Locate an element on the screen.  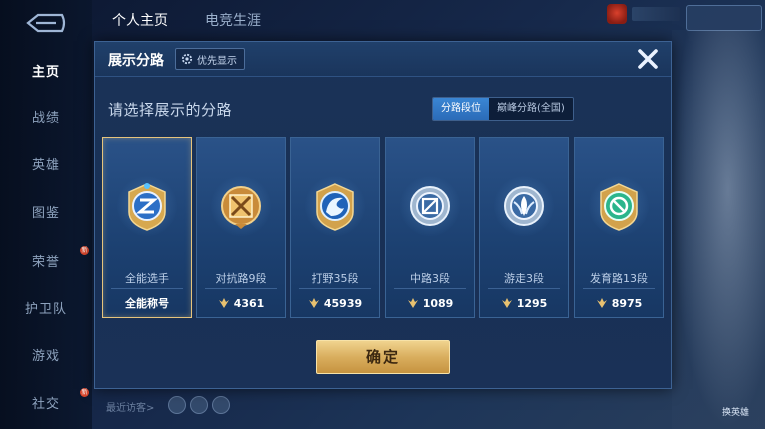
allround-emblem-icon is located at coordinates (147, 206).